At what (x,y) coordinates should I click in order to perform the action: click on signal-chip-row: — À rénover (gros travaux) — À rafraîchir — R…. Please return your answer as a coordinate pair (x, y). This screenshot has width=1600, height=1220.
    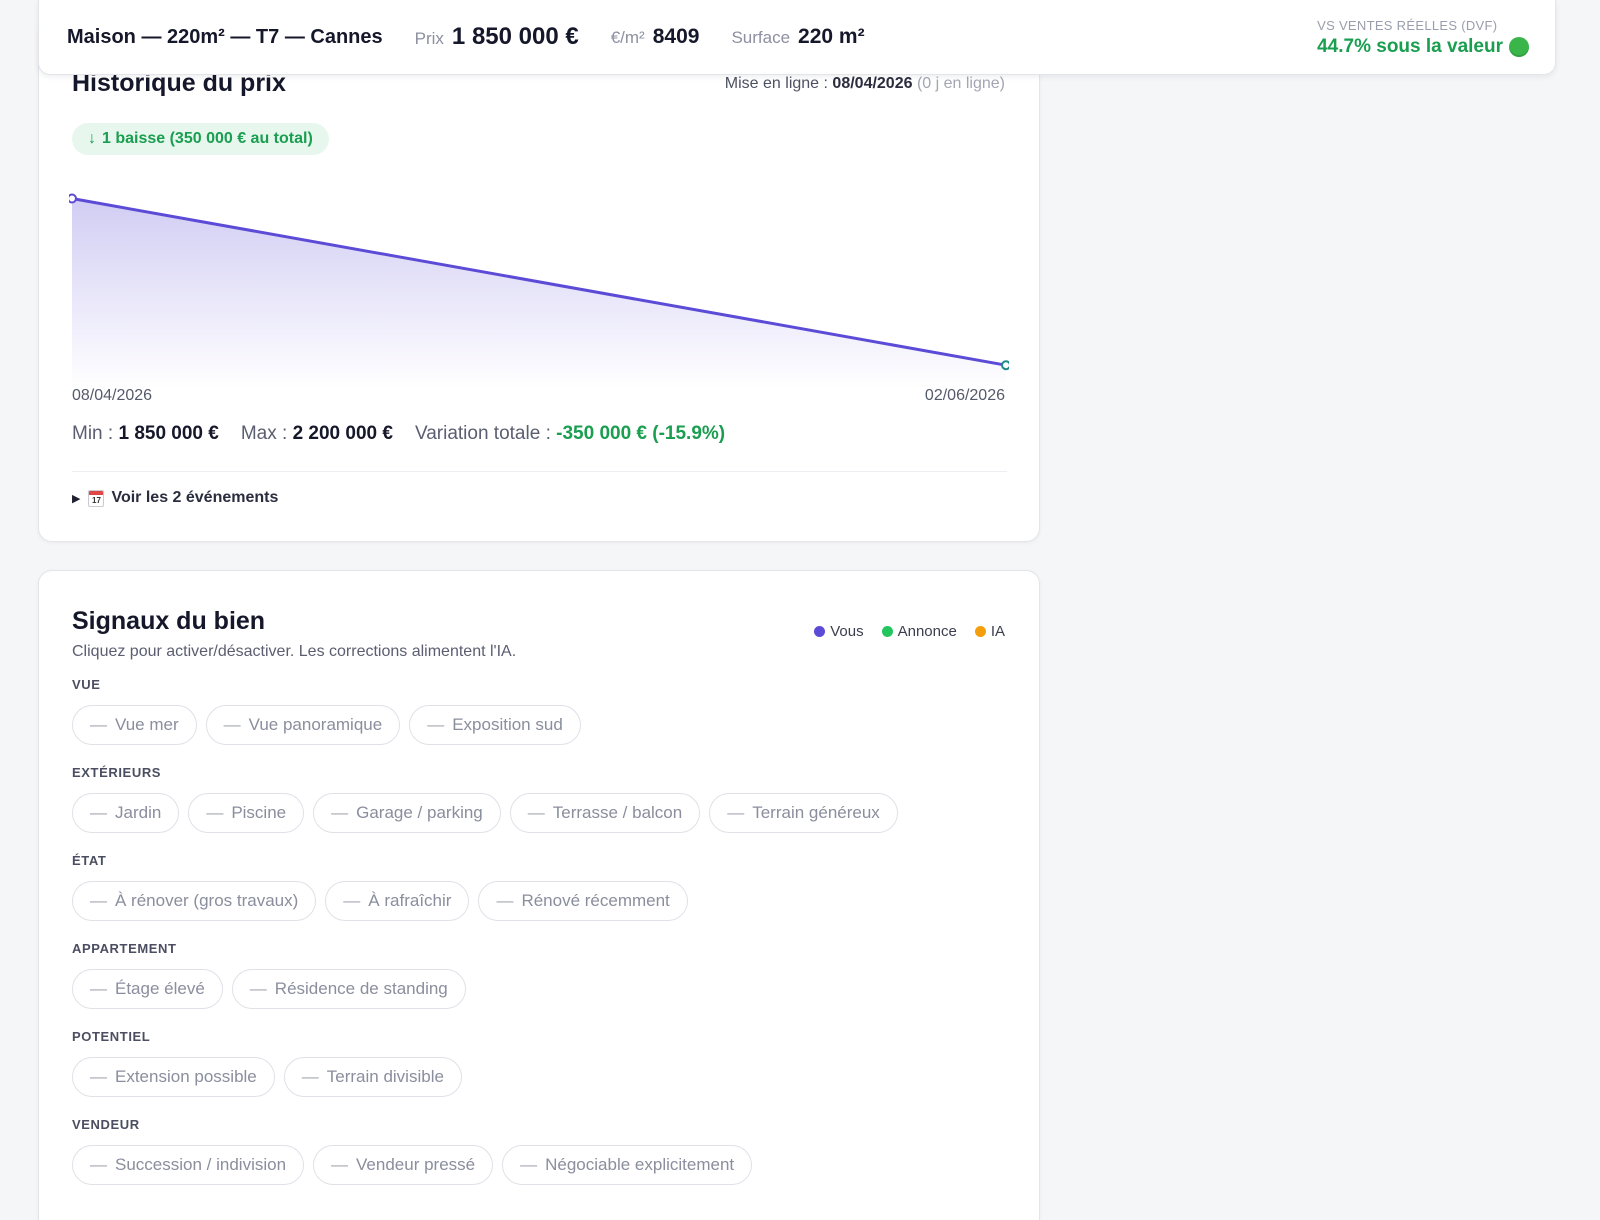
    Looking at the image, I should click on (485, 901).